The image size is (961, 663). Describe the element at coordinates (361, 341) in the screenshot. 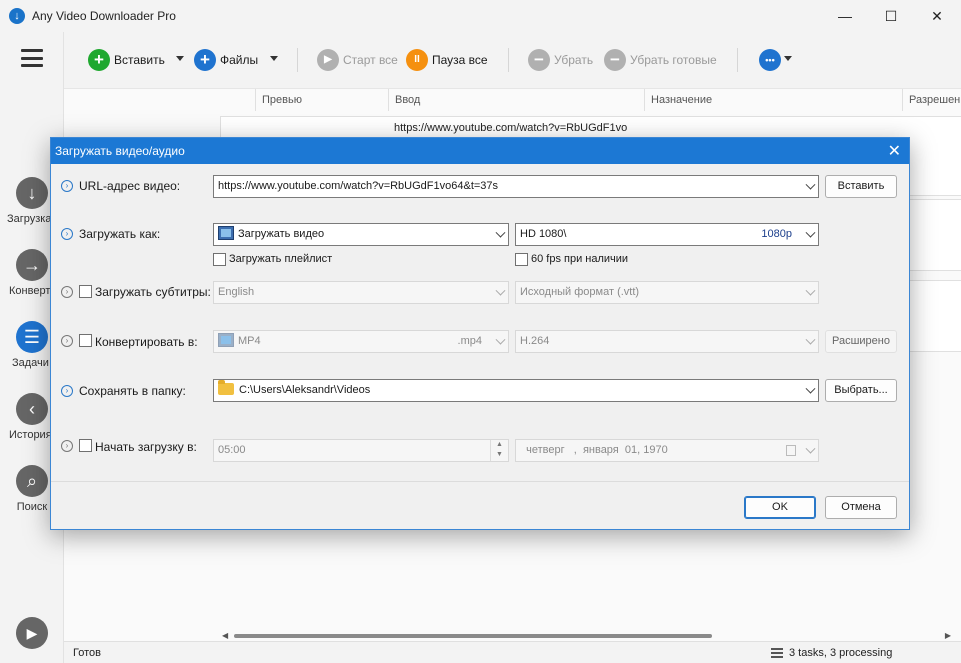

I see `convert-format-select: MP4 .mp4` at that location.